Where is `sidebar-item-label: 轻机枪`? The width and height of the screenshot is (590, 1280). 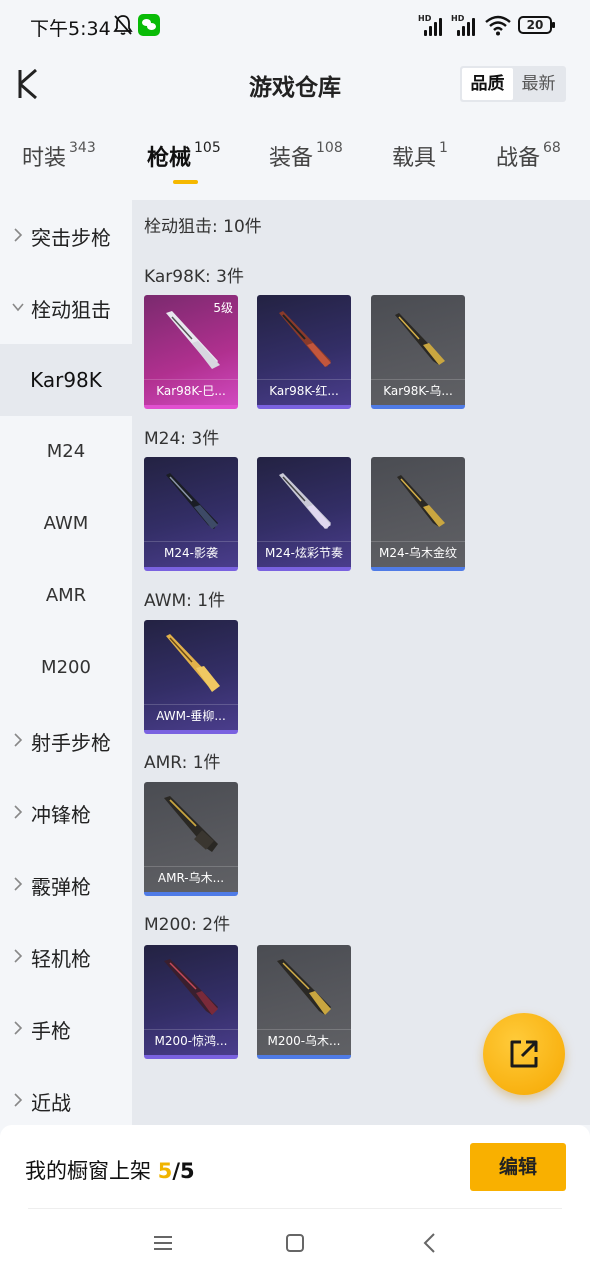
sidebar-item-label: 轻机枪 is located at coordinates (61, 959).